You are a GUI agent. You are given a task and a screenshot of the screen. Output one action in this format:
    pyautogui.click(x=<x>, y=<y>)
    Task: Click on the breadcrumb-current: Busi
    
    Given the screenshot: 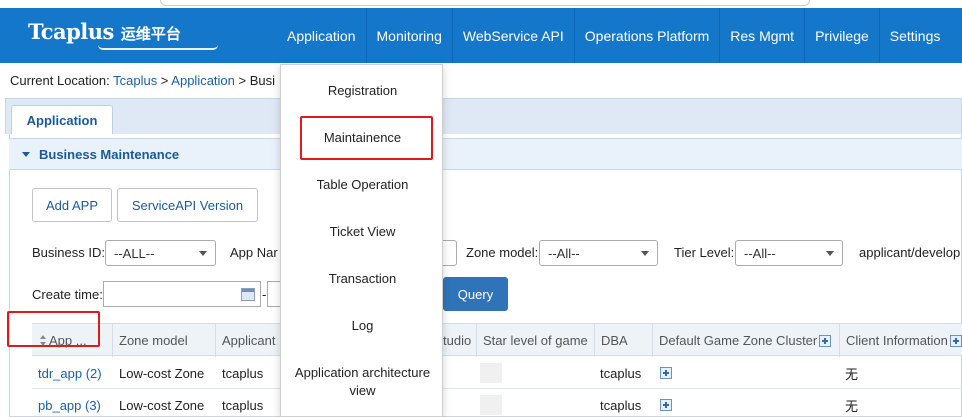 What is the action you would take?
    pyautogui.click(x=262, y=80)
    